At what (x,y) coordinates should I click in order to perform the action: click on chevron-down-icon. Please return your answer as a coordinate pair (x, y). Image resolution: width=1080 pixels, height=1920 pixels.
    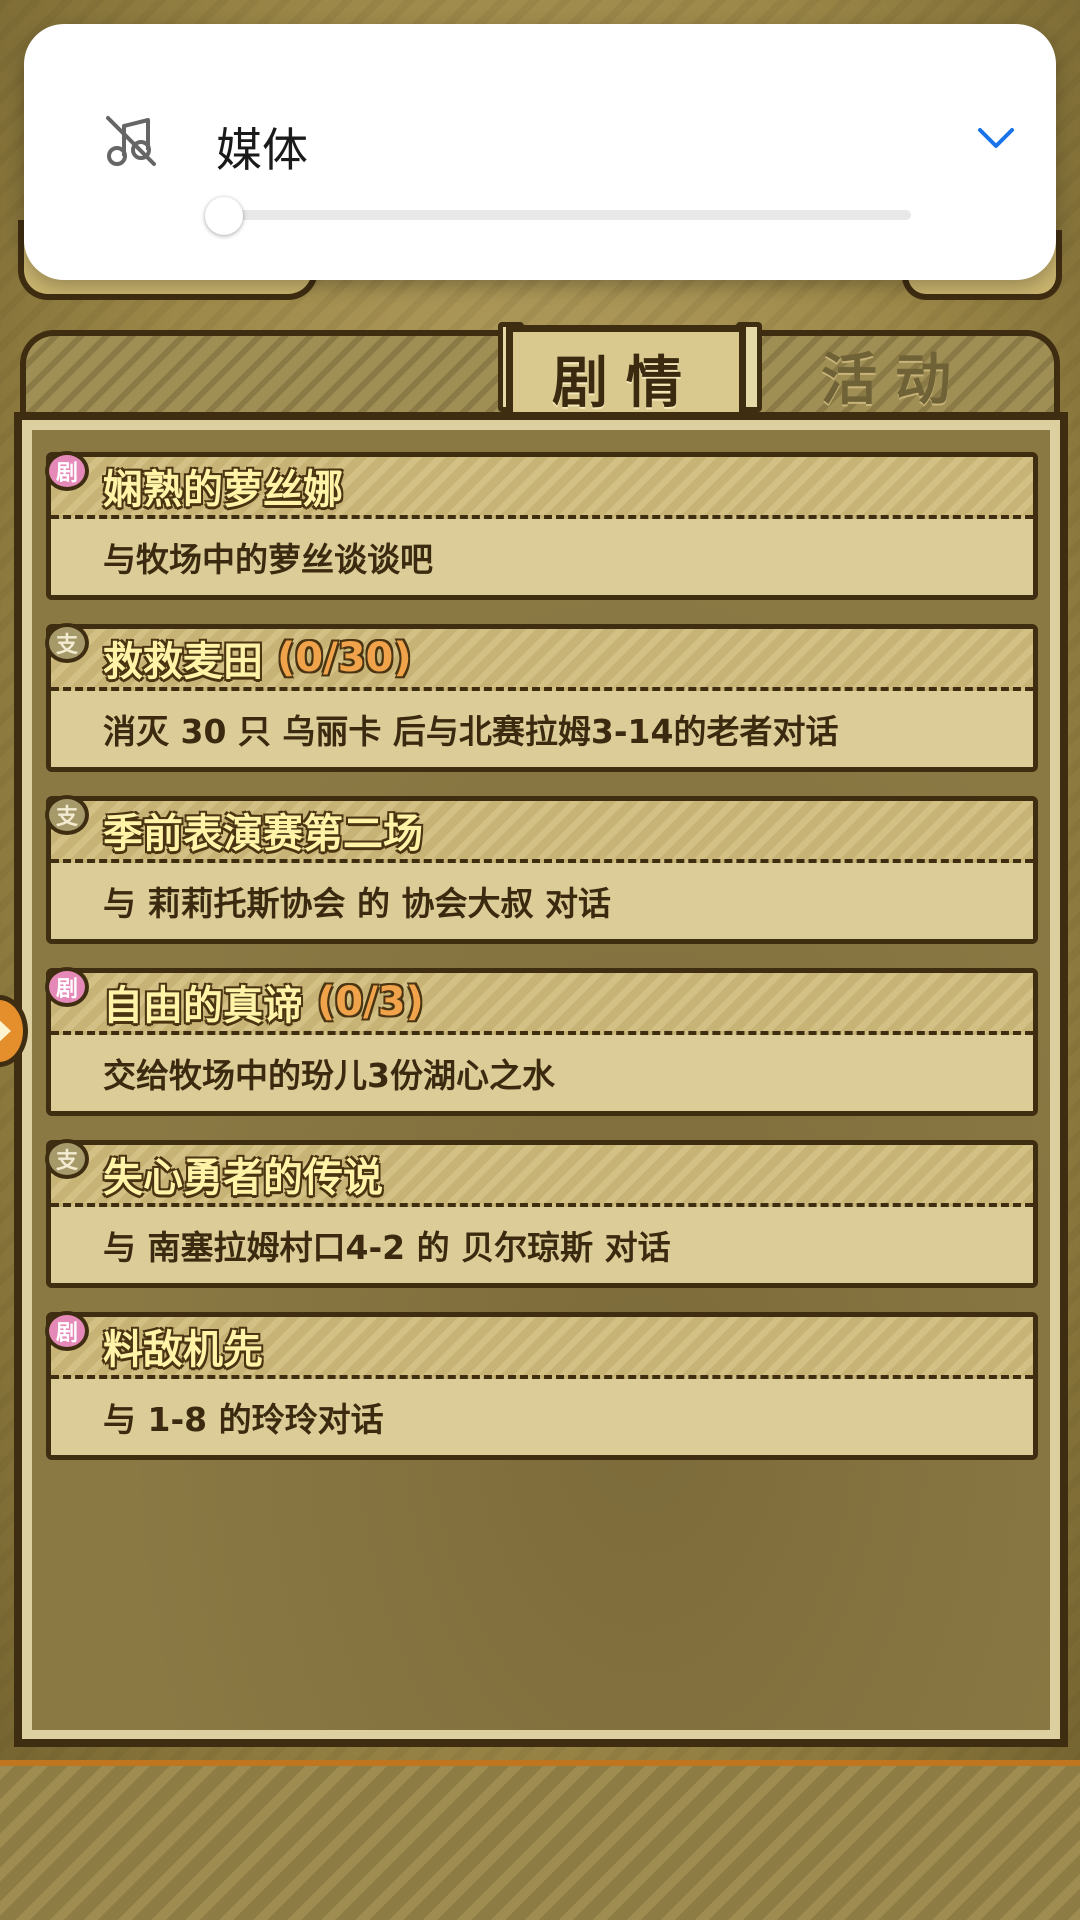
    Looking at the image, I should click on (996, 138).